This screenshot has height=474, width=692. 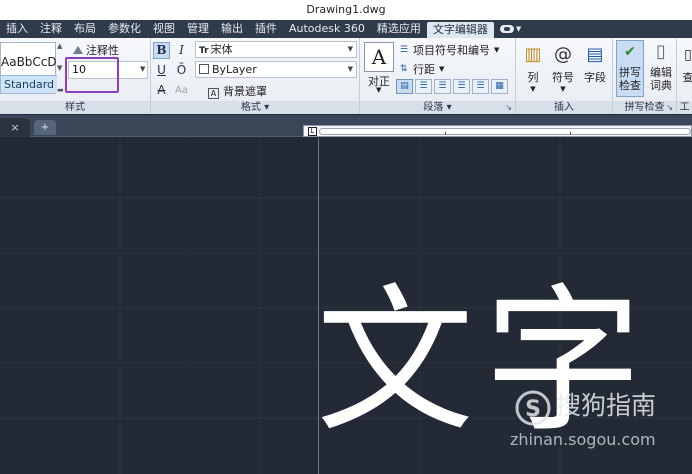 I want to click on style-panel-title: 样式, so click(x=75, y=107).